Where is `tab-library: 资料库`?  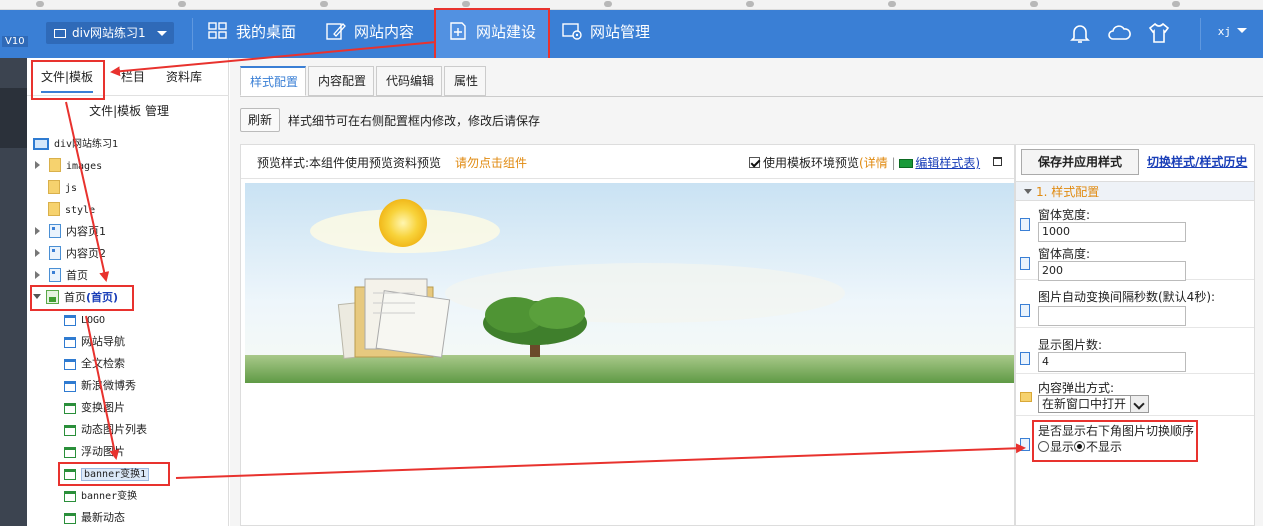
tab-library: 资料库 is located at coordinates (184, 76).